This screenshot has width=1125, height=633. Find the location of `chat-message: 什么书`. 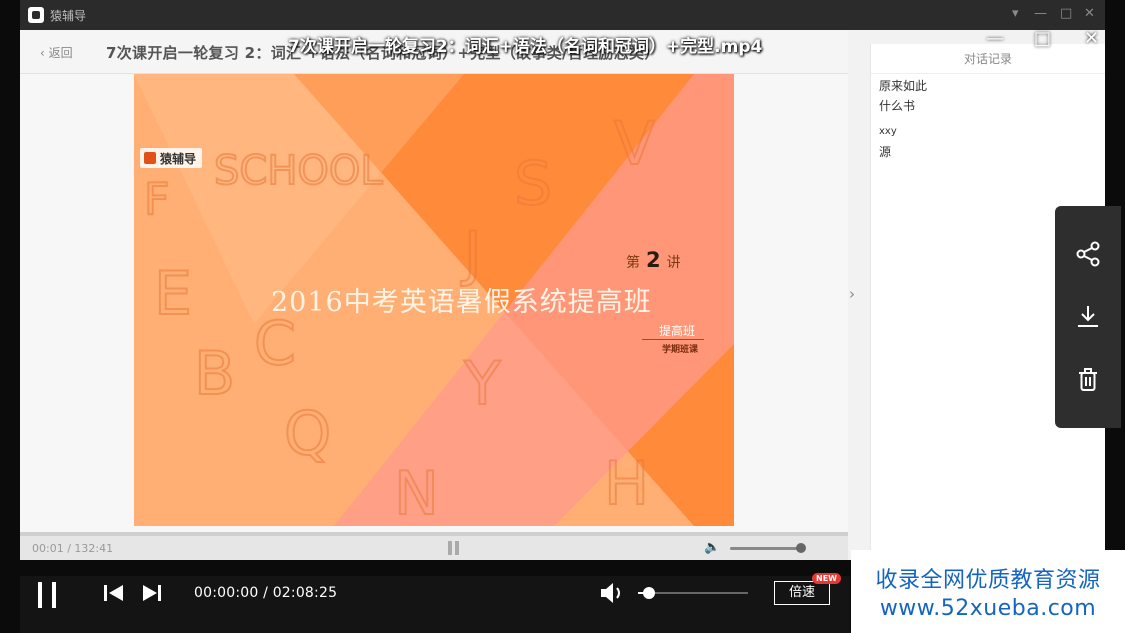

chat-message: 什么书 is located at coordinates (897, 106).